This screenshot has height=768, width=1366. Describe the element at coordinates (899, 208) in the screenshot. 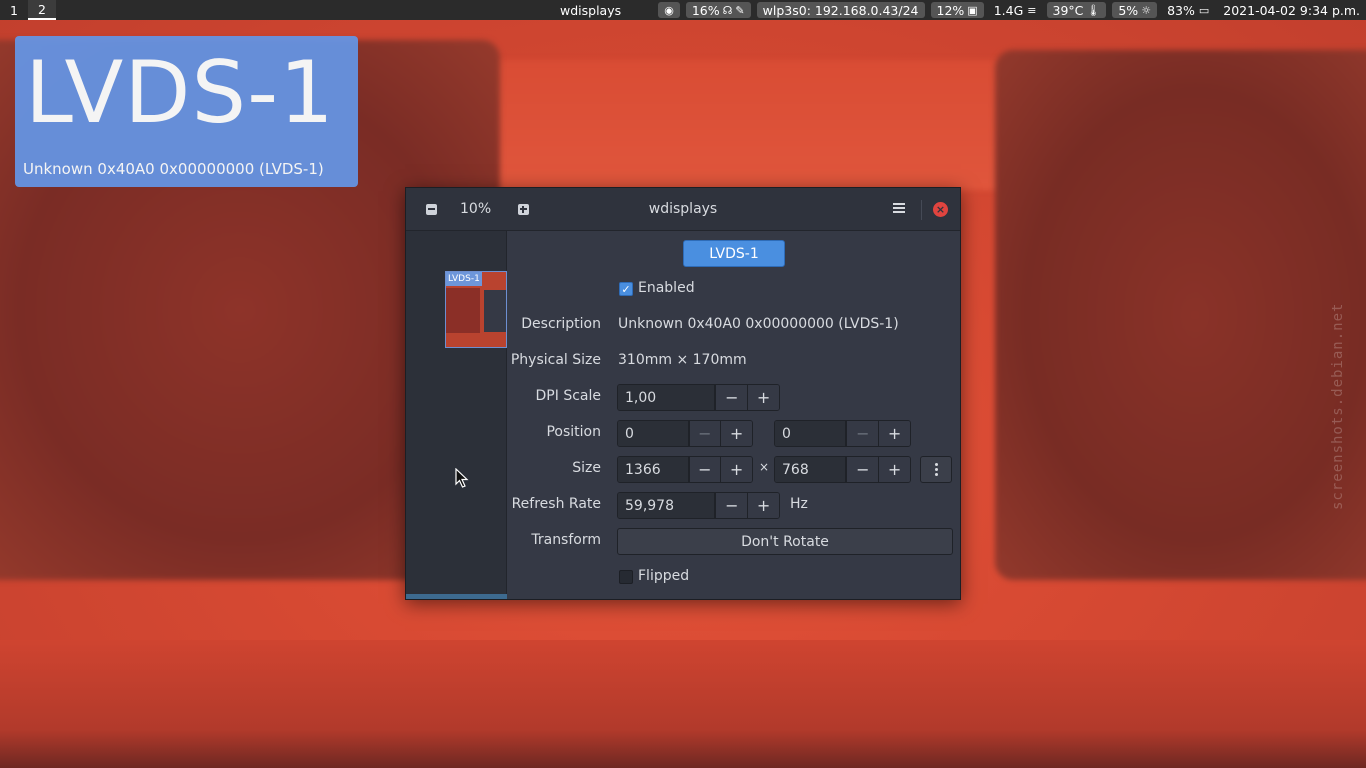

I see `hamburger-menu-icon` at that location.